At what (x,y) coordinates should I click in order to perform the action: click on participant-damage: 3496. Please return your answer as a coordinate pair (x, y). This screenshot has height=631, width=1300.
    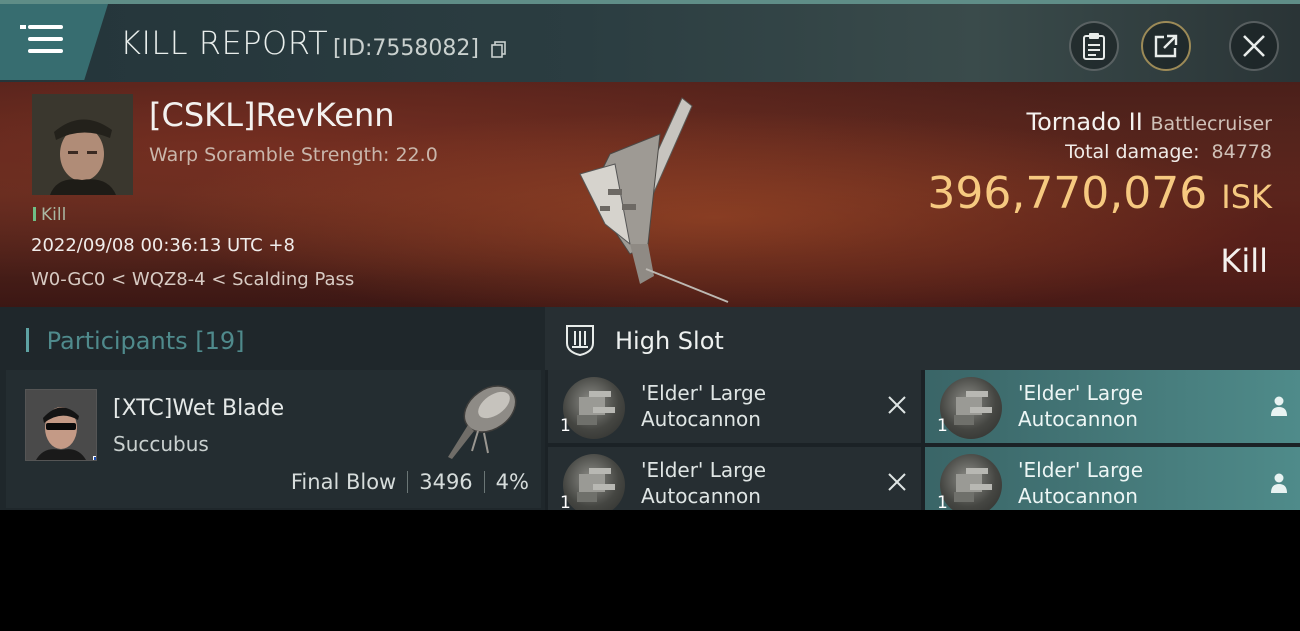
    Looking at the image, I should click on (446, 482).